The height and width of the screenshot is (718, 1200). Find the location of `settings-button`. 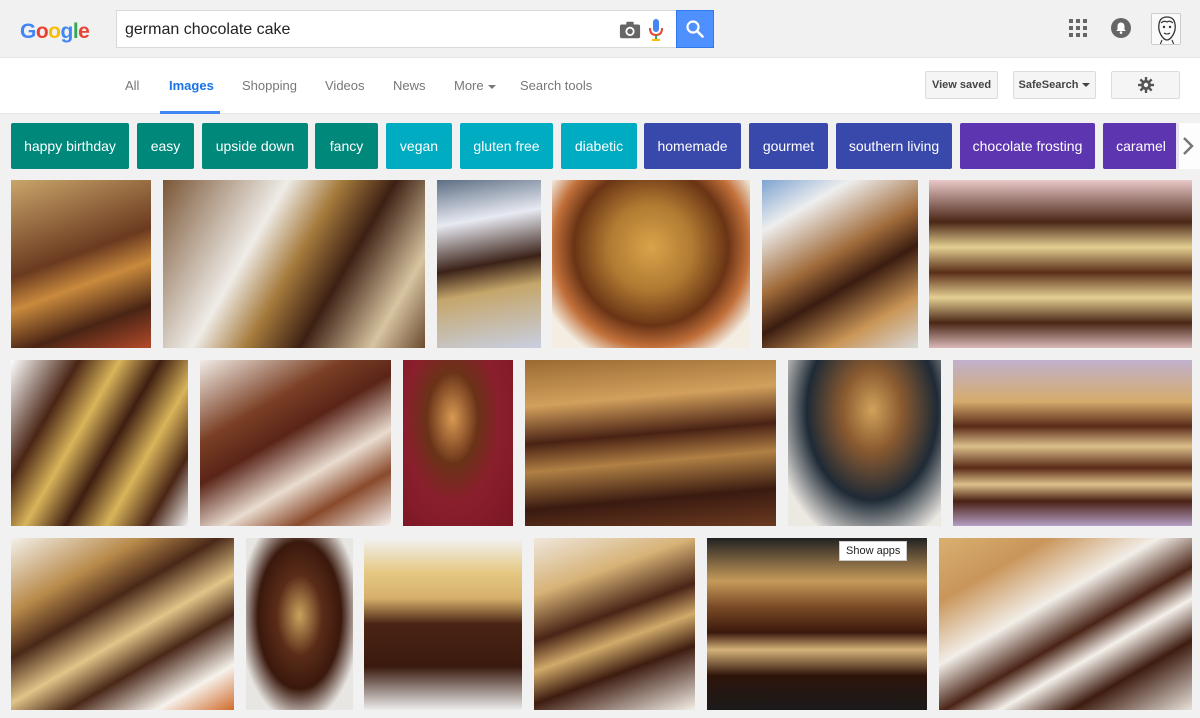

settings-button is located at coordinates (1145, 85).